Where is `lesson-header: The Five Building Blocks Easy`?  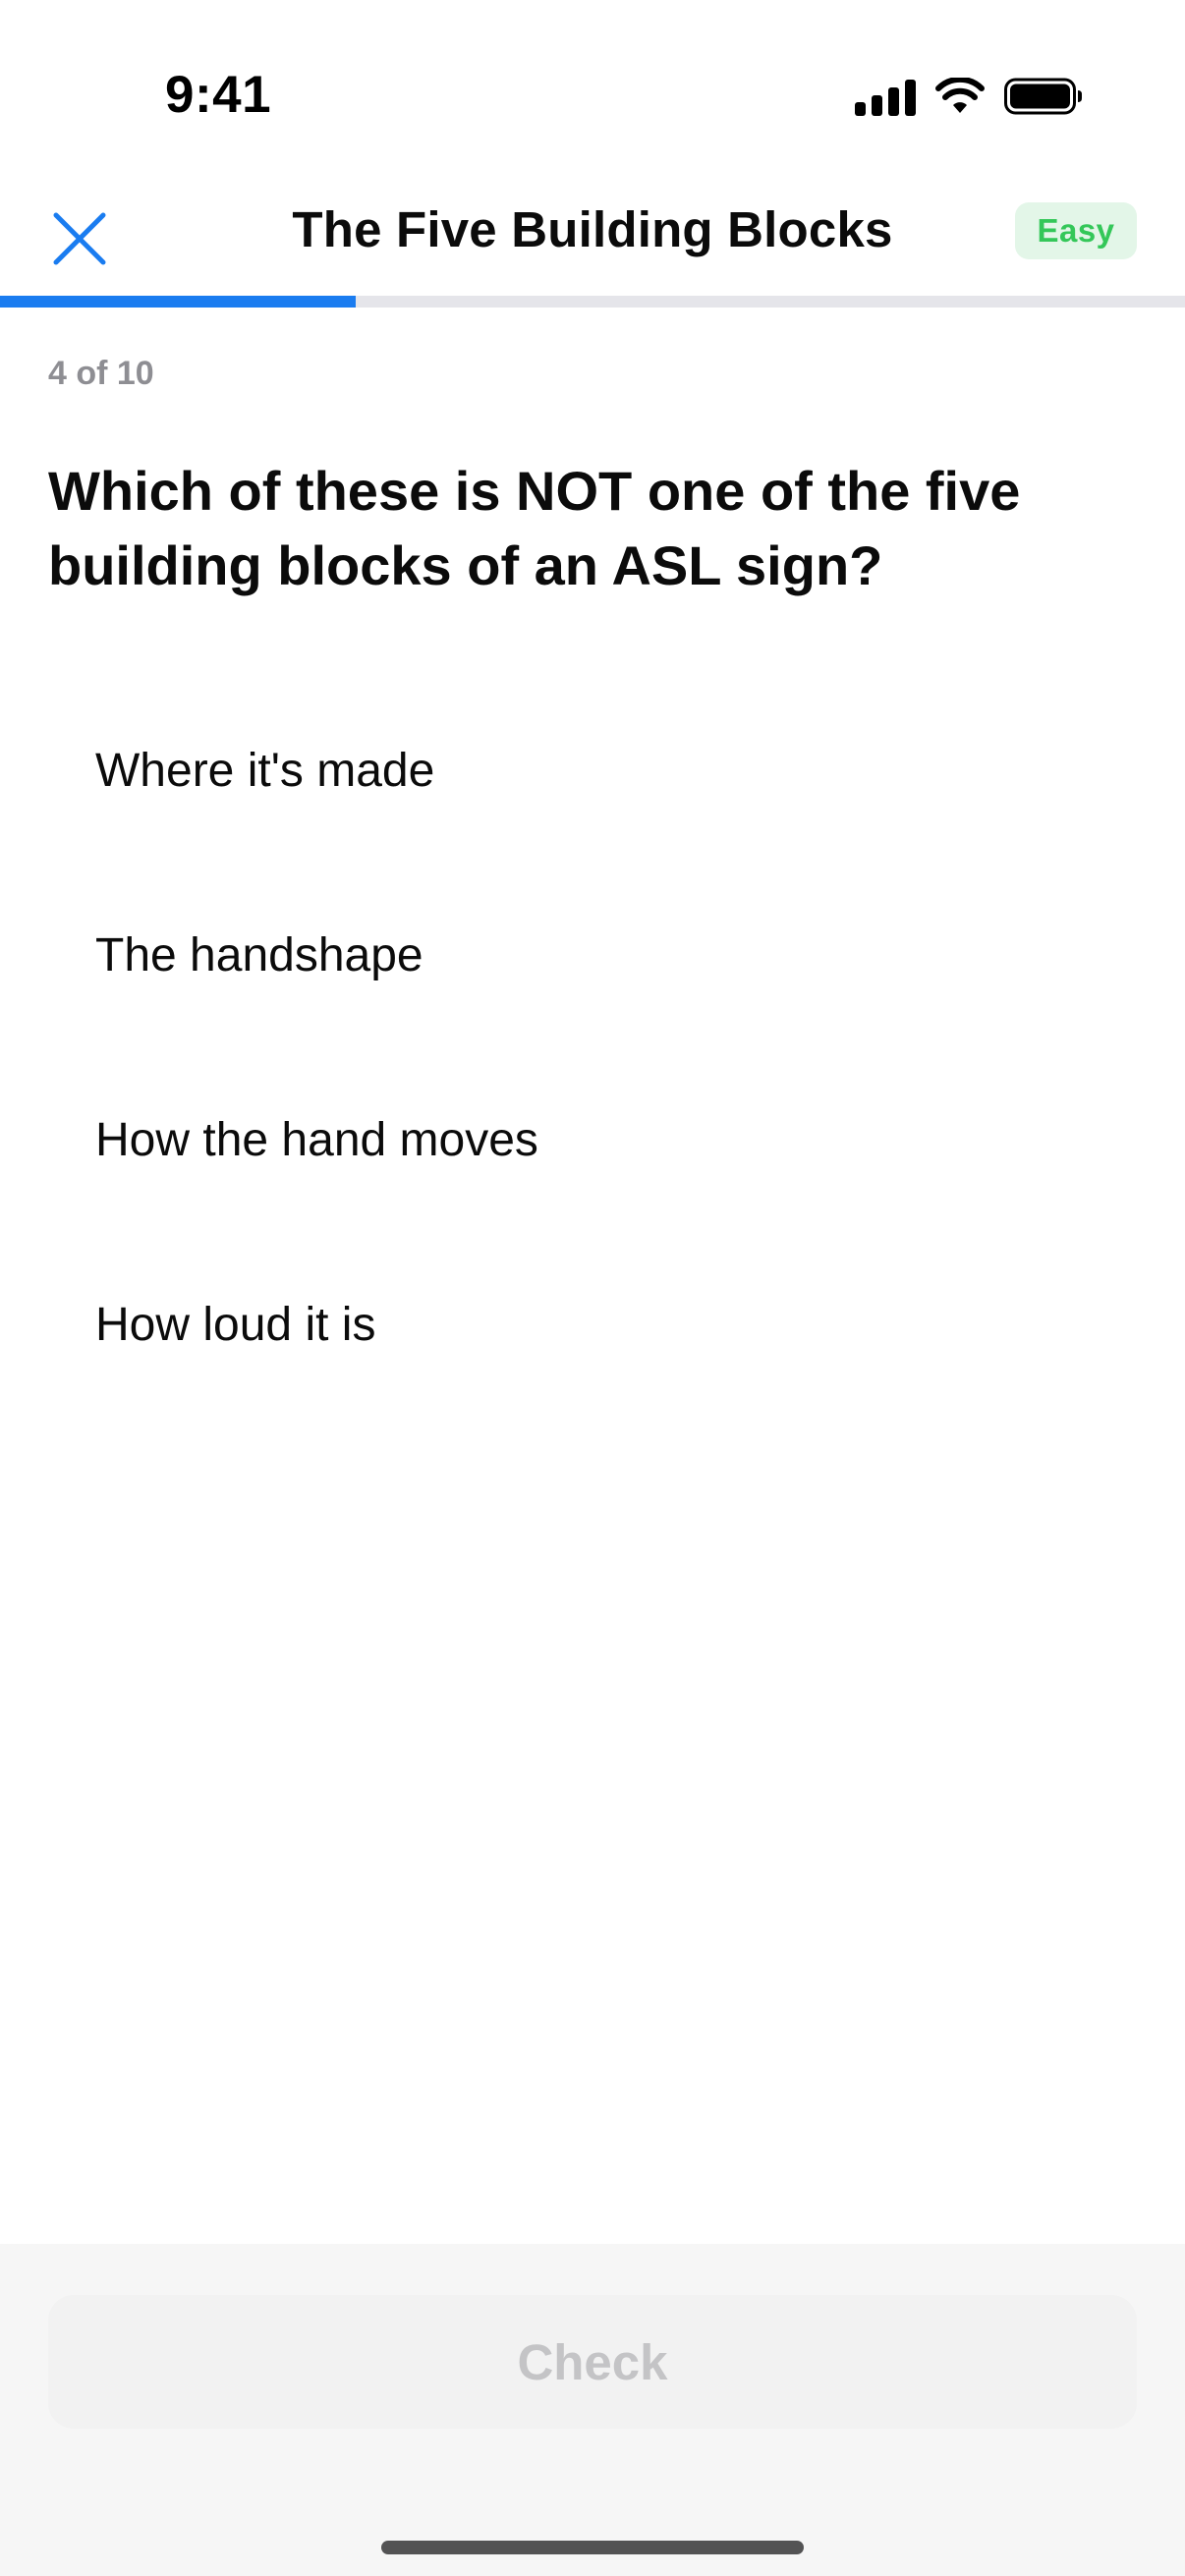
lesson-header: The Five Building Blocks Easy is located at coordinates (592, 231).